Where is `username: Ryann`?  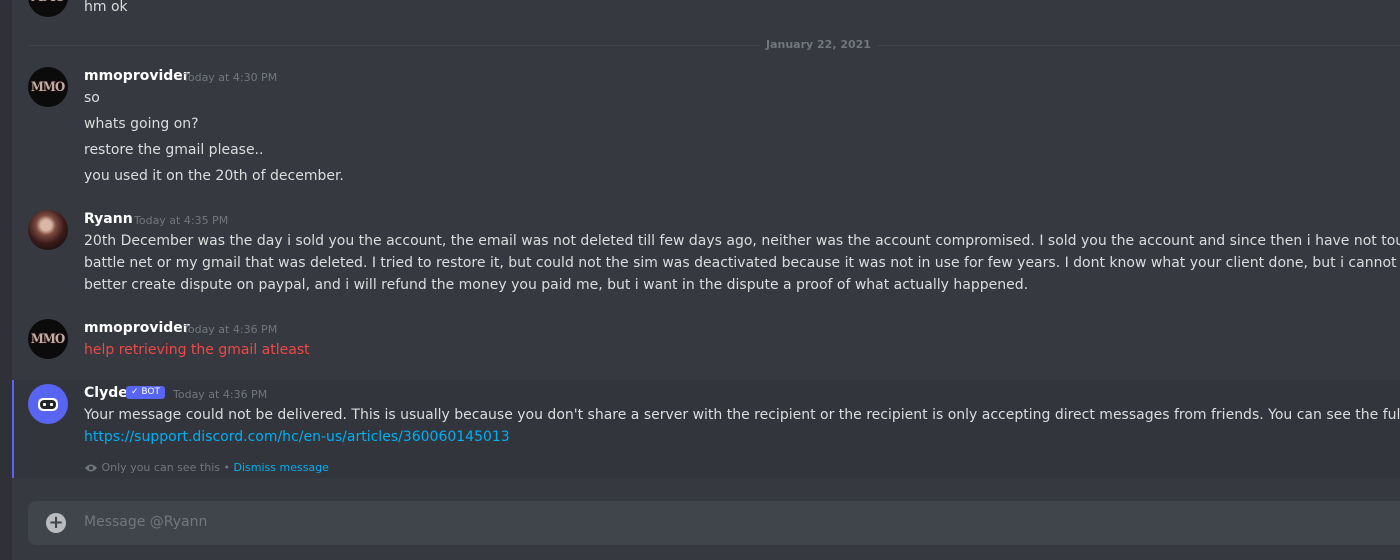
username: Ryann is located at coordinates (108, 219).